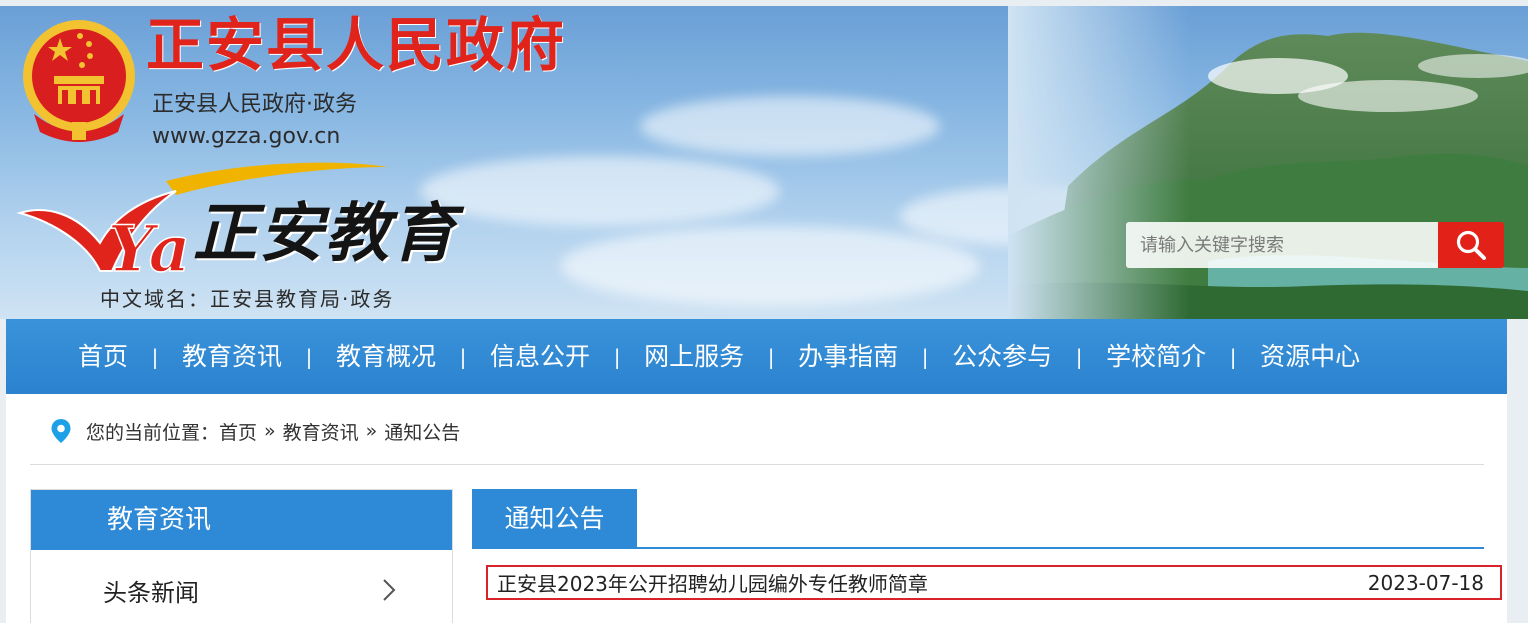 The height and width of the screenshot is (623, 1528). I want to click on location-pin-icon, so click(61, 431).